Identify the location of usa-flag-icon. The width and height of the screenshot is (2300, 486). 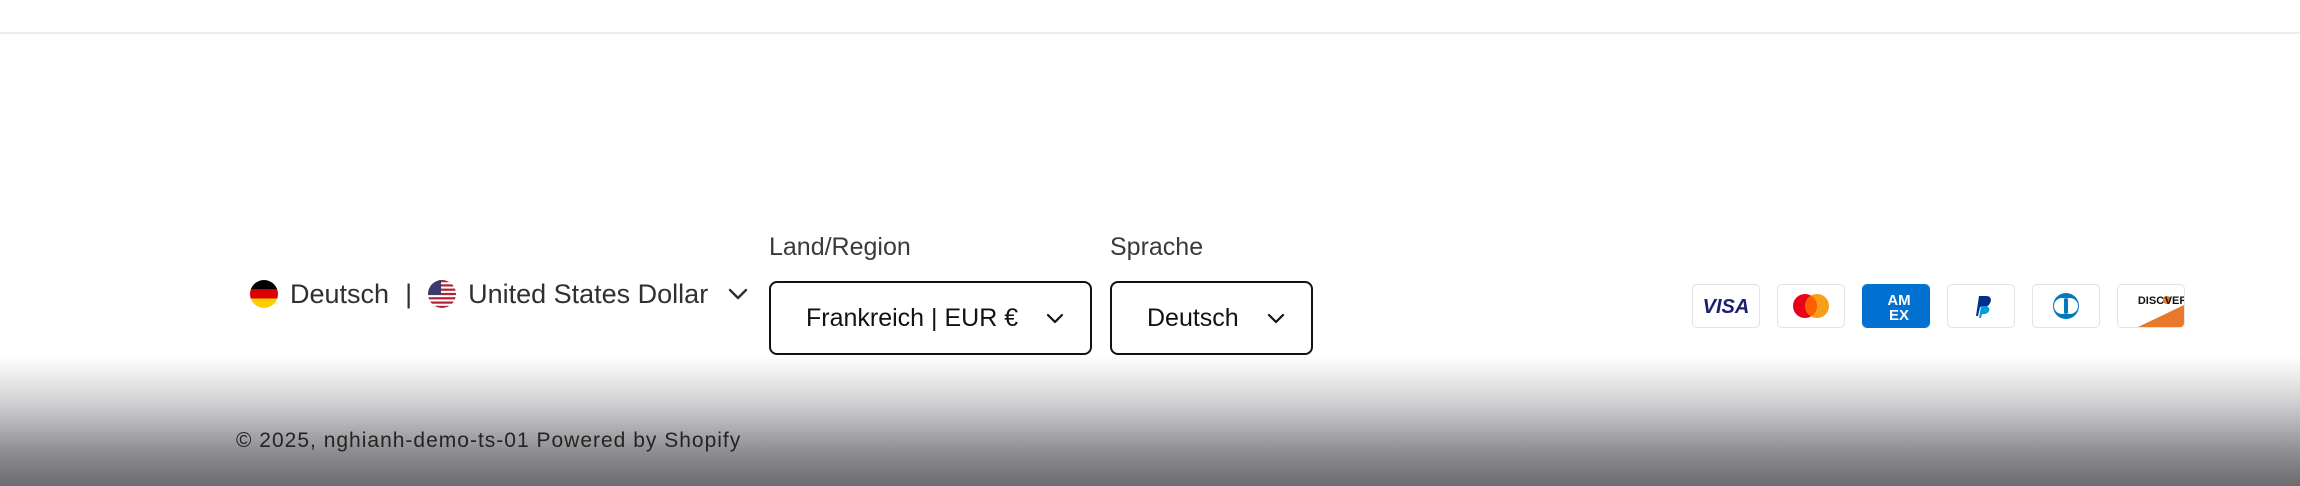
(442, 294).